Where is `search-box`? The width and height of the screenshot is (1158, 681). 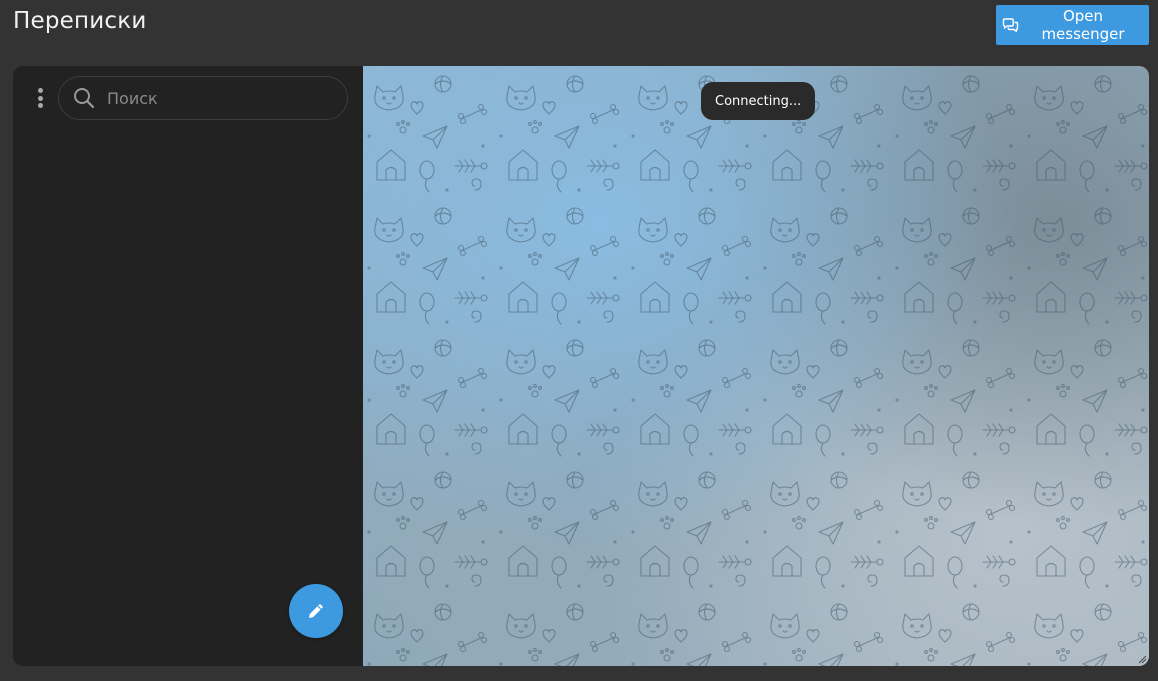
search-box is located at coordinates (203, 98).